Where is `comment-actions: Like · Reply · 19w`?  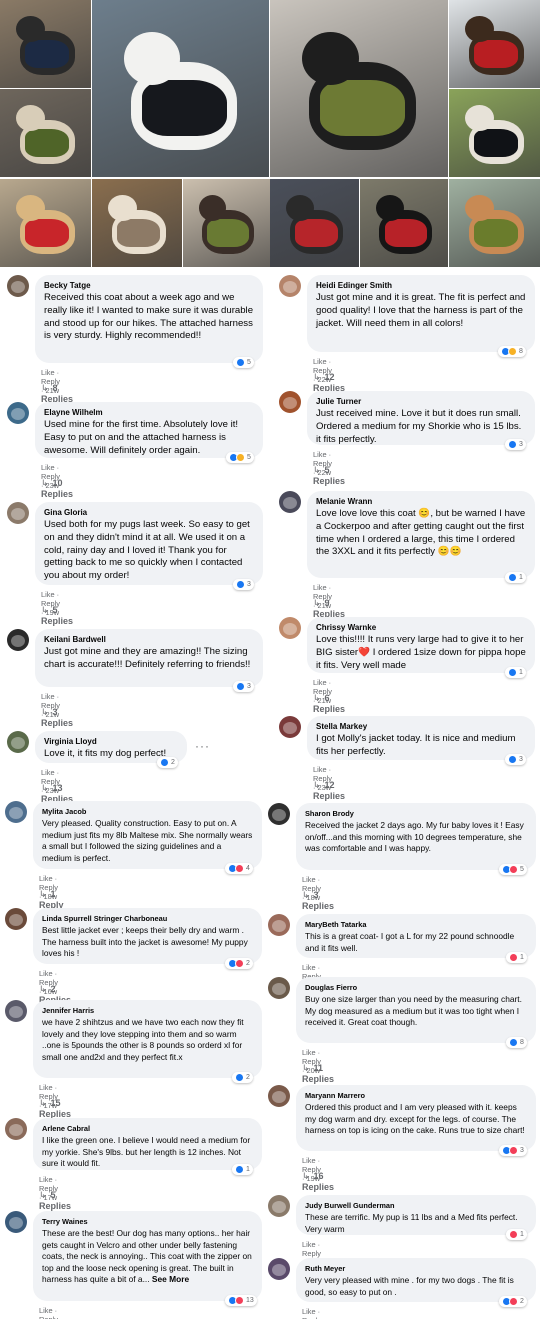
comment-actions: Like · Reply · 19w is located at coordinates (311, 1313).